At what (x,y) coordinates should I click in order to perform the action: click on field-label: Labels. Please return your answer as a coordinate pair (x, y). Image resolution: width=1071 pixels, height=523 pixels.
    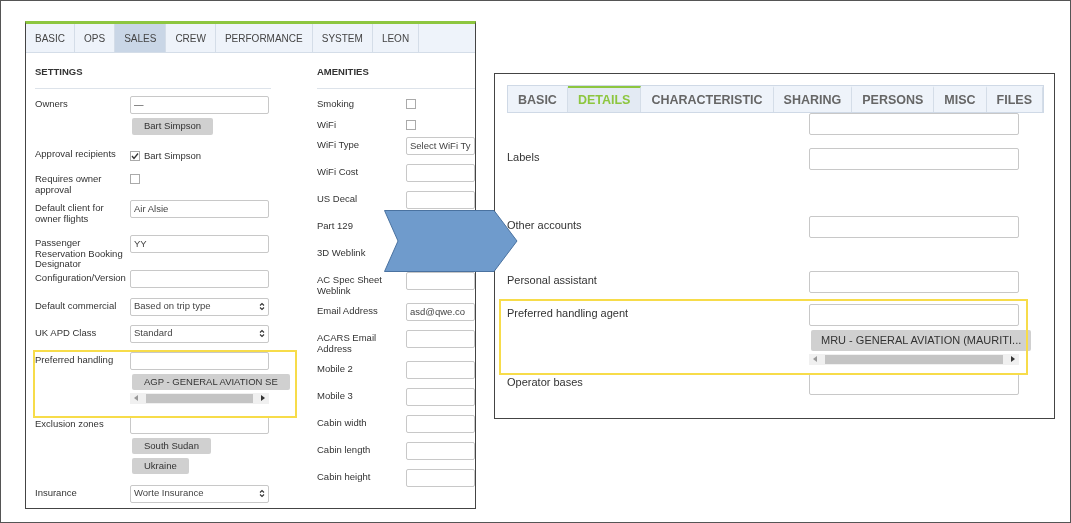
    Looking at the image, I should click on (523, 157).